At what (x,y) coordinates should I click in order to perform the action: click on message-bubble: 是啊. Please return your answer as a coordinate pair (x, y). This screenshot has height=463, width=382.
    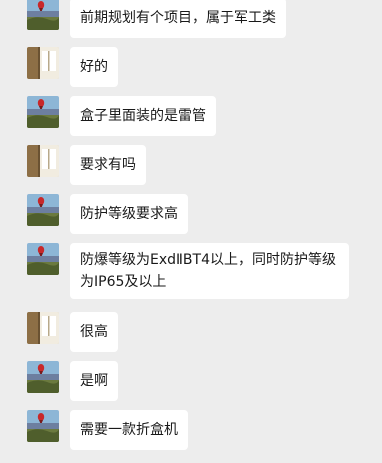
    Looking at the image, I should click on (94, 381).